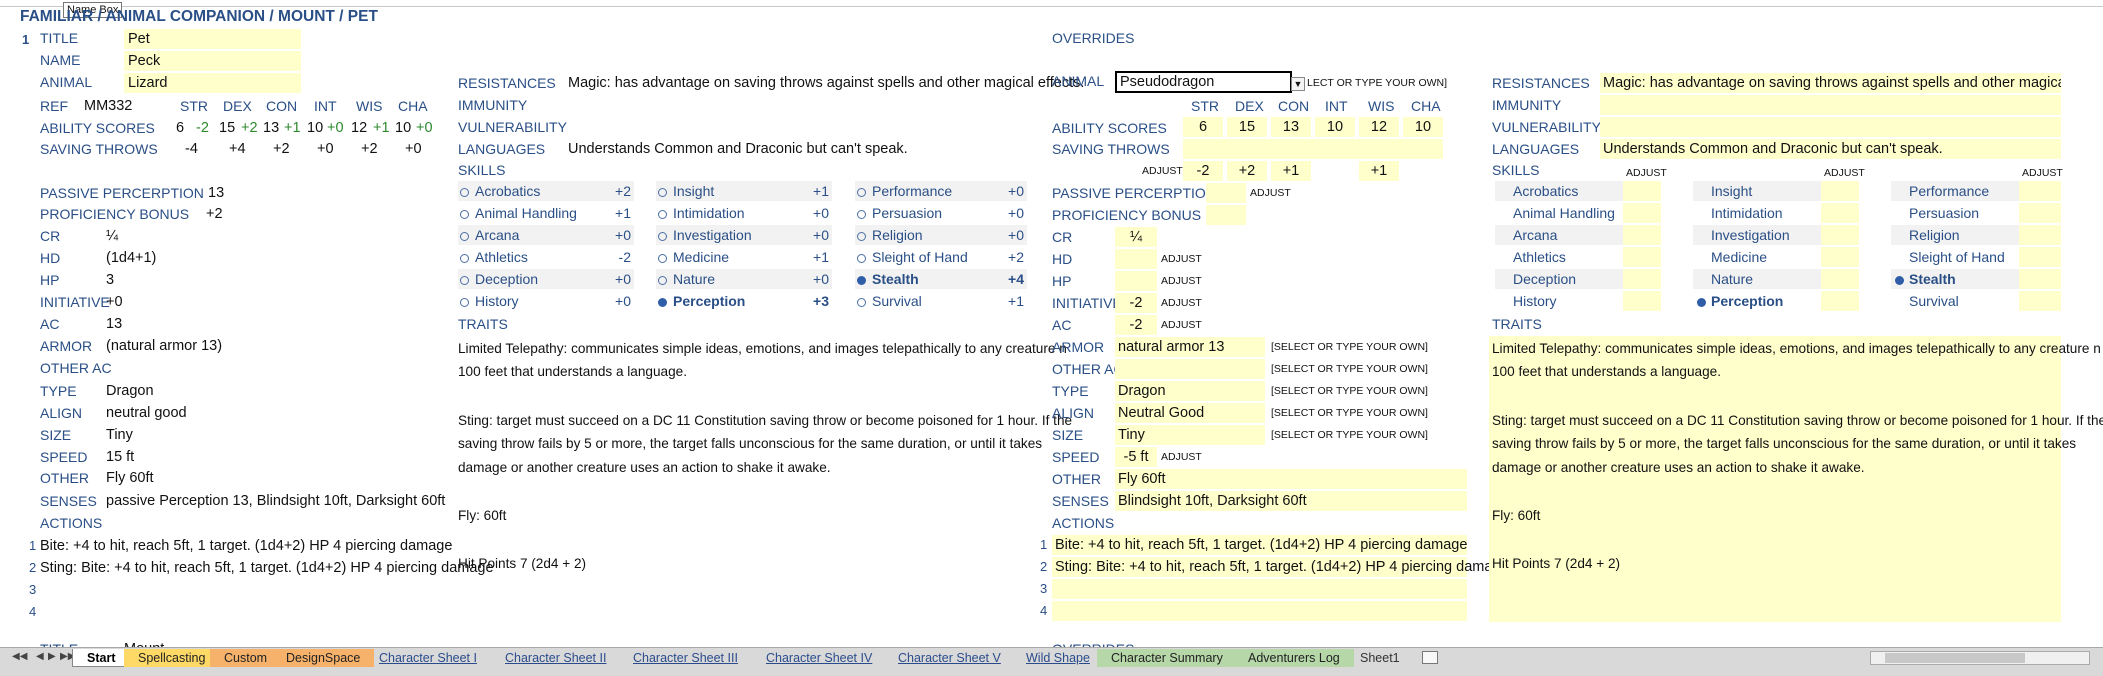  What do you see at coordinates (1430, 657) in the screenshot?
I see `new-sheet-icon` at bounding box center [1430, 657].